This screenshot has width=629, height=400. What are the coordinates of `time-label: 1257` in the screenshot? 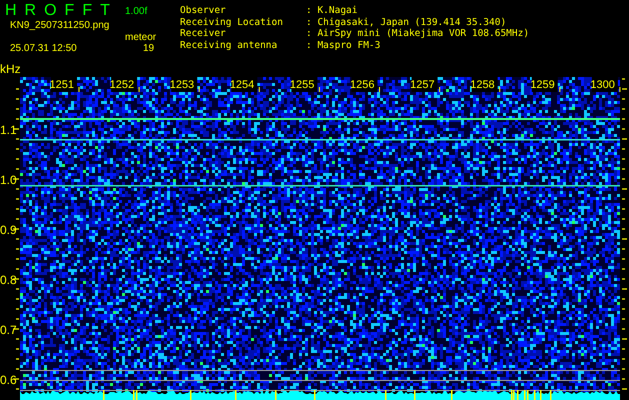 It's located at (424, 84).